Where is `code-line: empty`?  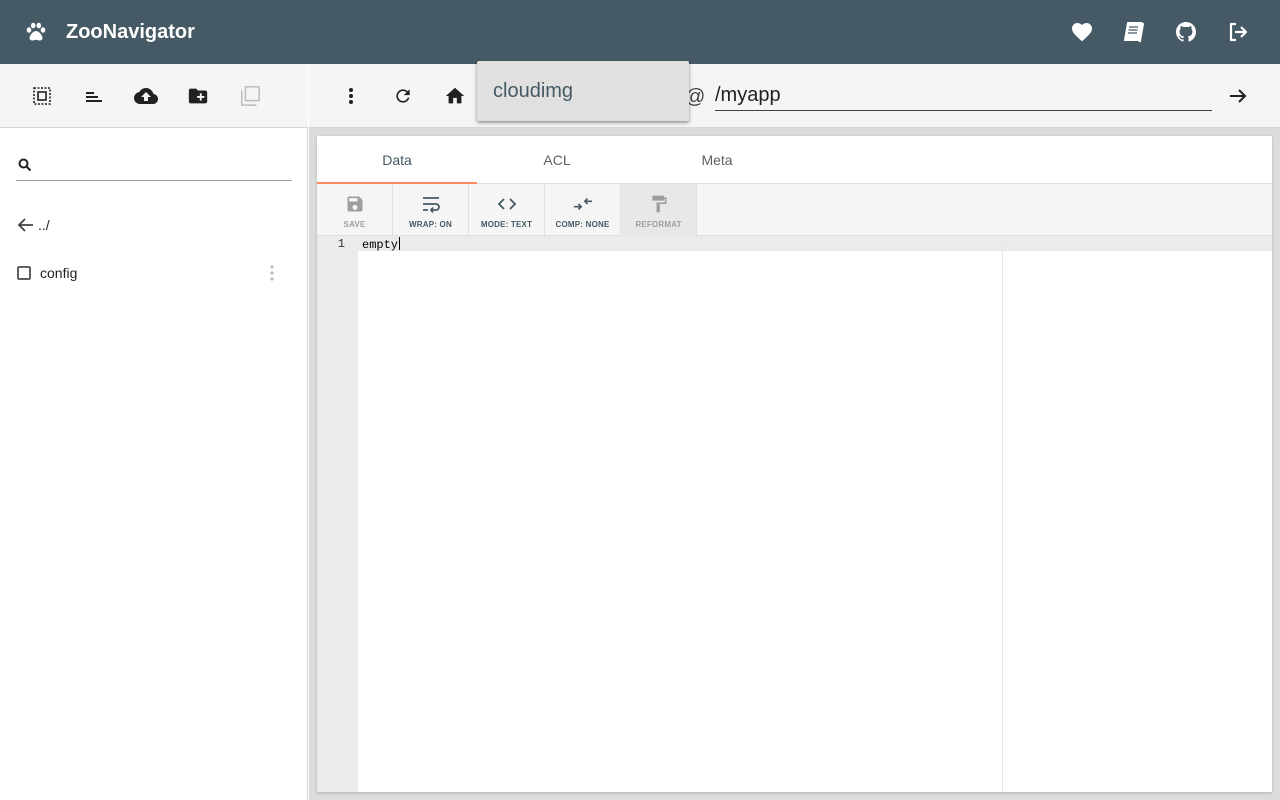 code-line: empty is located at coordinates (381, 244).